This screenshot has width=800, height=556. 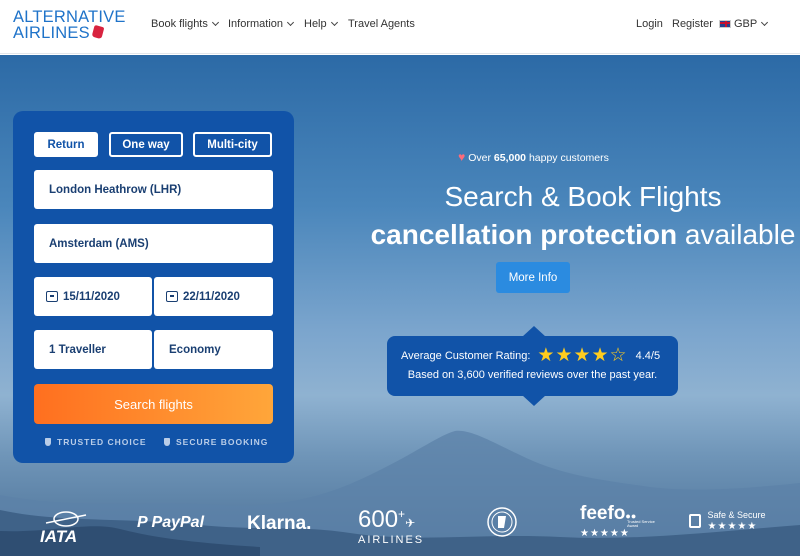 What do you see at coordinates (479, 158) in the screenshot?
I see `happy-prefix: Over` at bounding box center [479, 158].